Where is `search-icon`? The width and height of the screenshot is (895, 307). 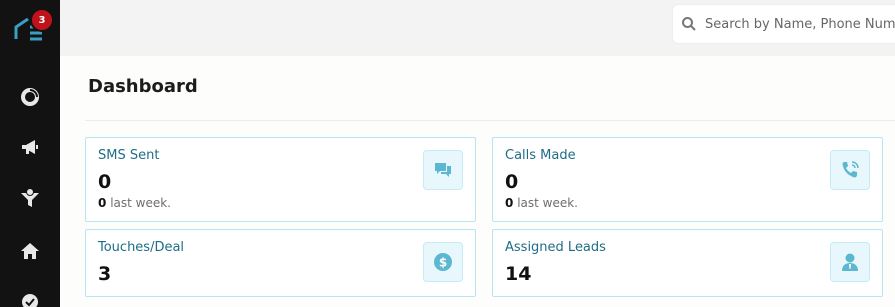 search-icon is located at coordinates (689, 24).